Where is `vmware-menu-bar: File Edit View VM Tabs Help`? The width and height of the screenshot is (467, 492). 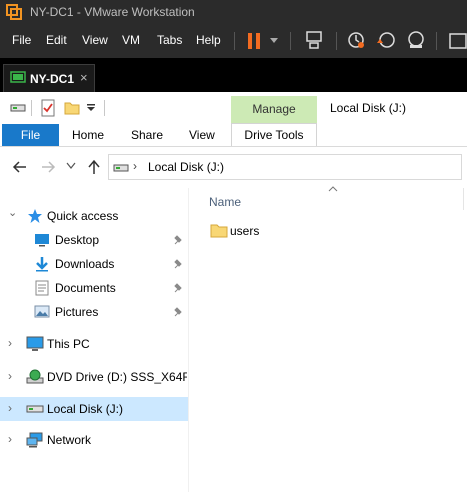 vmware-menu-bar: File Edit View VM Tabs Help is located at coordinates (233, 41).